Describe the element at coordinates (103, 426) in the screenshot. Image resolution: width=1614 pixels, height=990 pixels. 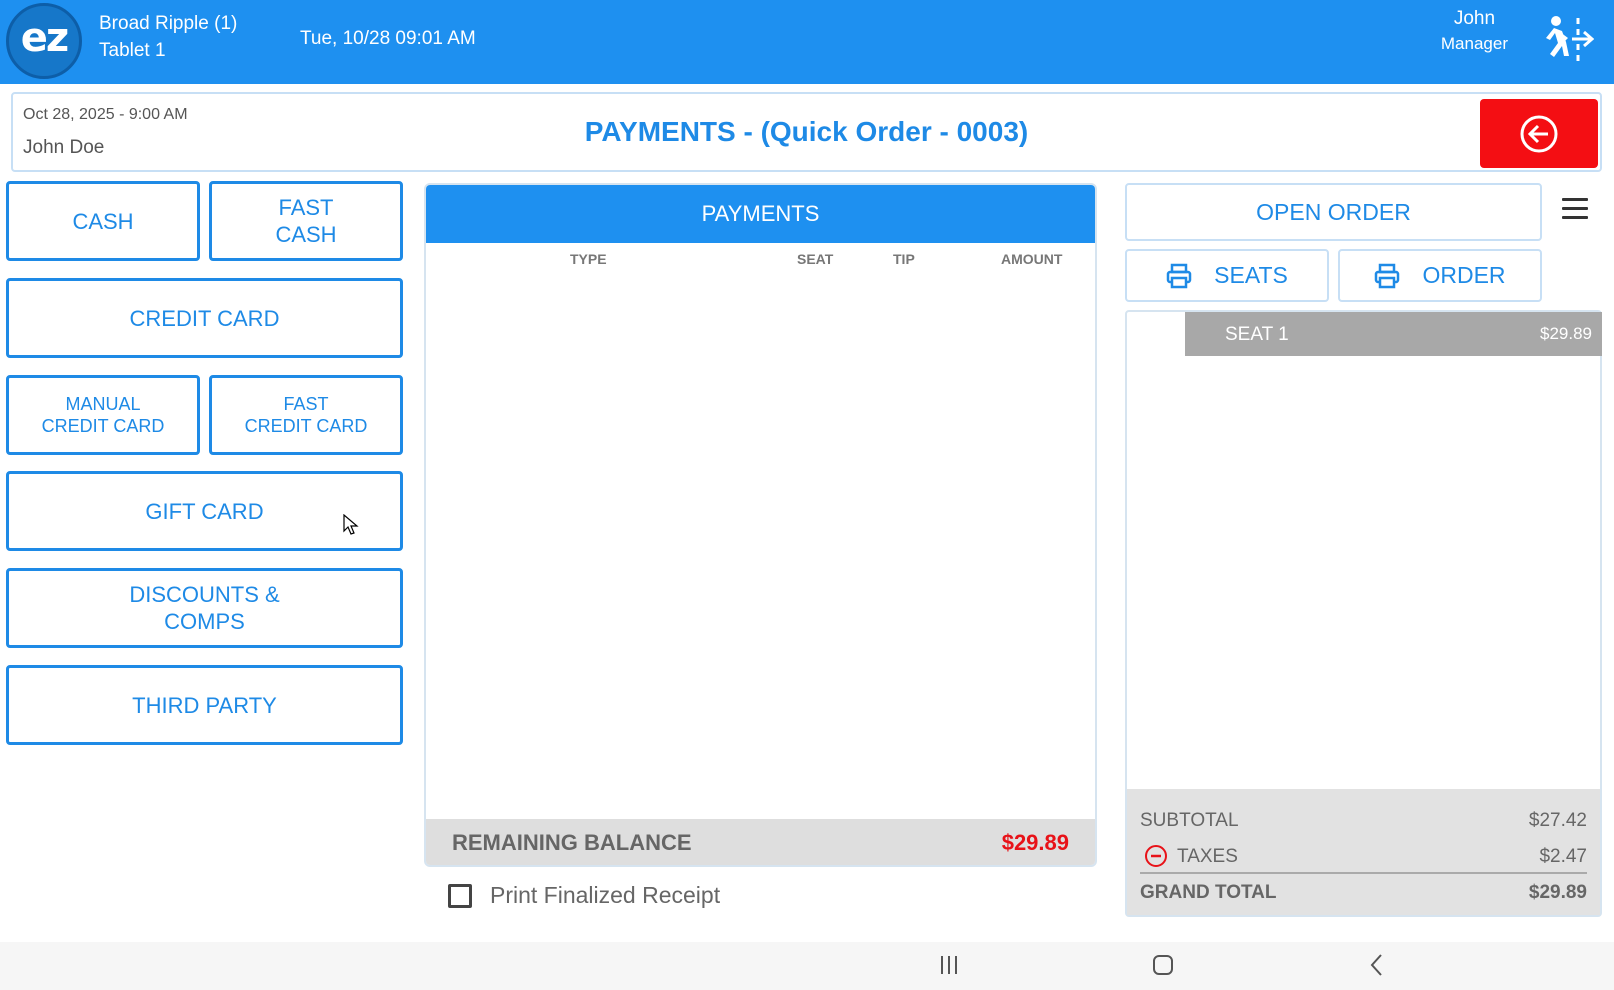
I see `manual-credit-card-label-line2: CREDIT CARD` at that location.